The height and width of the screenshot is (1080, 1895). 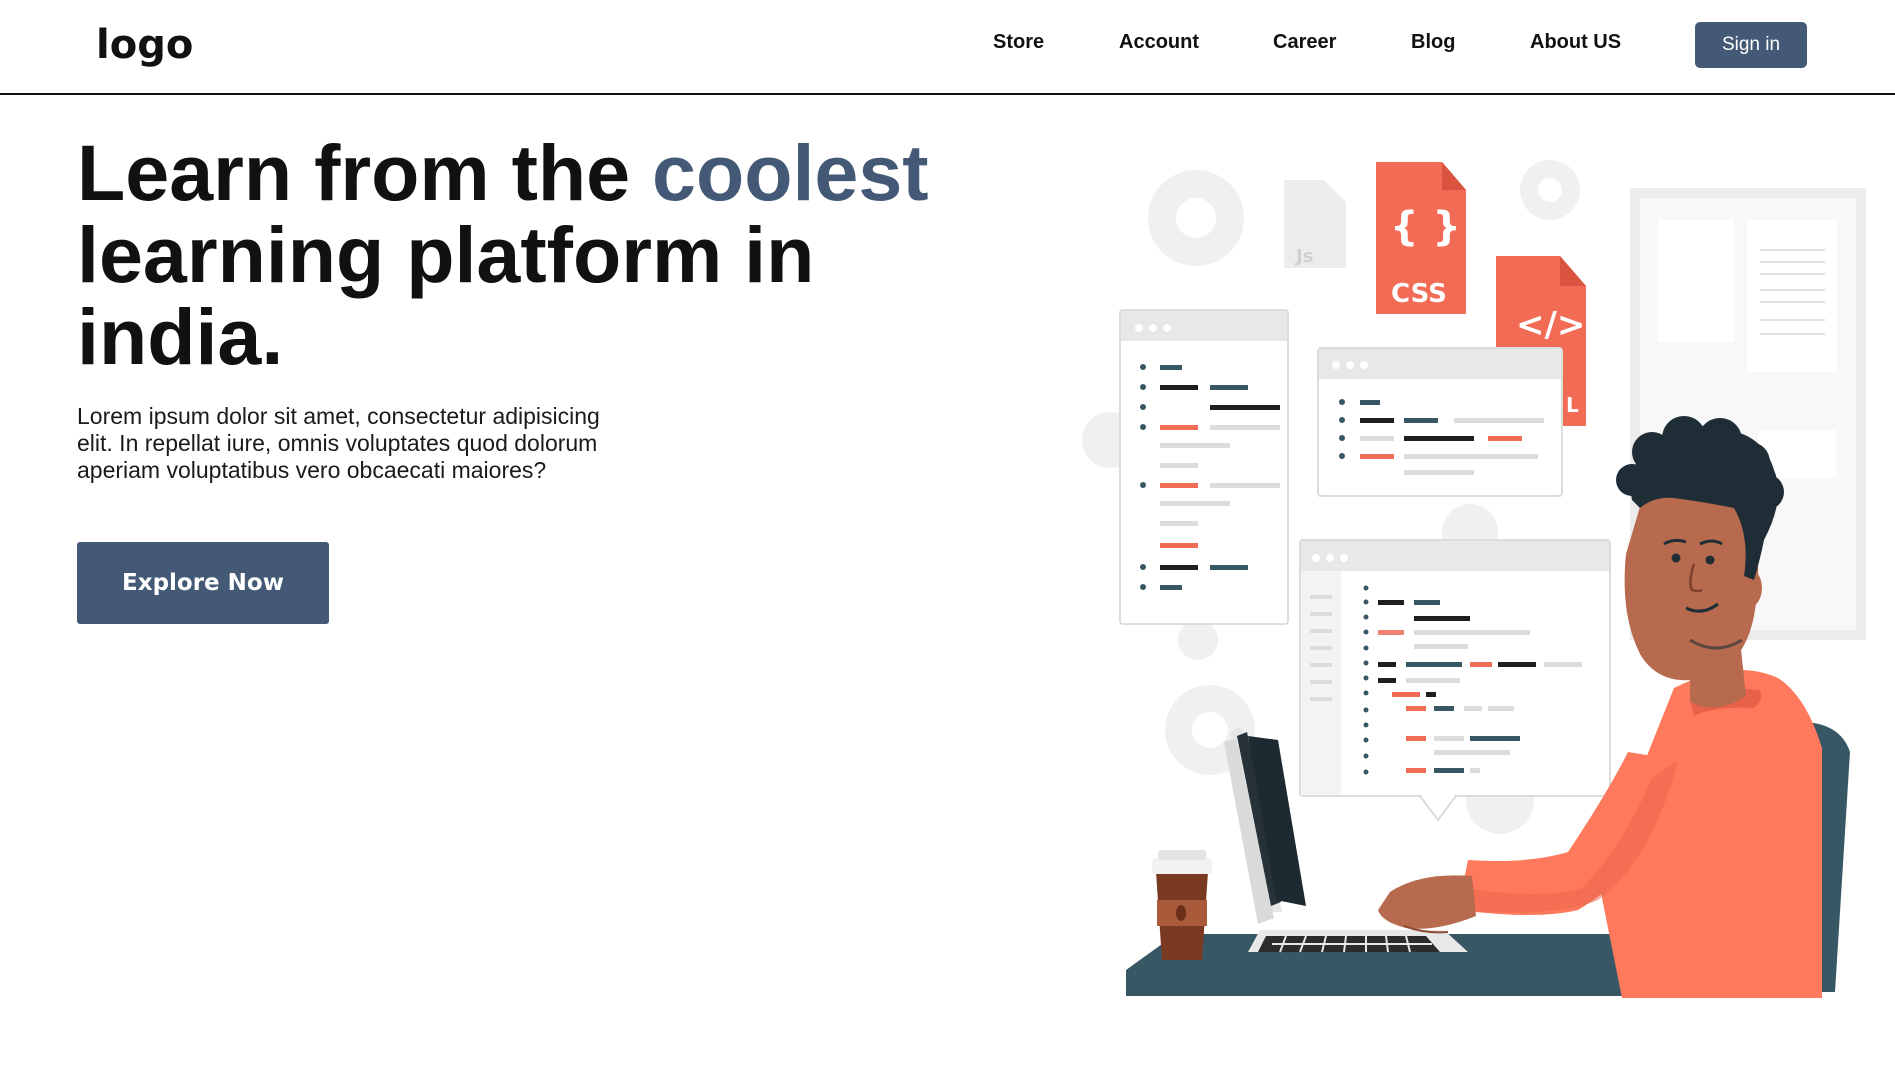 I want to click on nav-link-blog: Blog, so click(x=1433, y=42).